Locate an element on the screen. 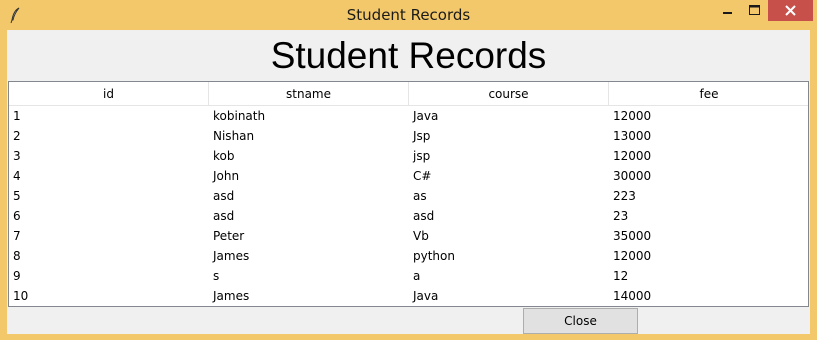  cell-id: 7 is located at coordinates (17, 236).